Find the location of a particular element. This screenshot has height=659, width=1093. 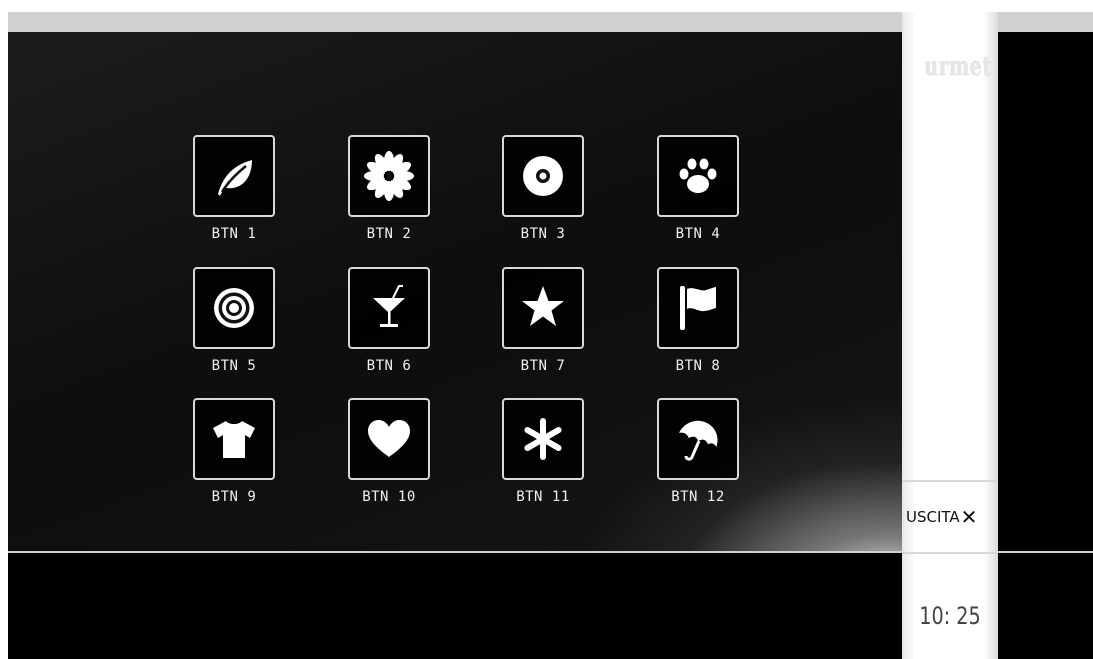

btn-4-frame is located at coordinates (698, 176).